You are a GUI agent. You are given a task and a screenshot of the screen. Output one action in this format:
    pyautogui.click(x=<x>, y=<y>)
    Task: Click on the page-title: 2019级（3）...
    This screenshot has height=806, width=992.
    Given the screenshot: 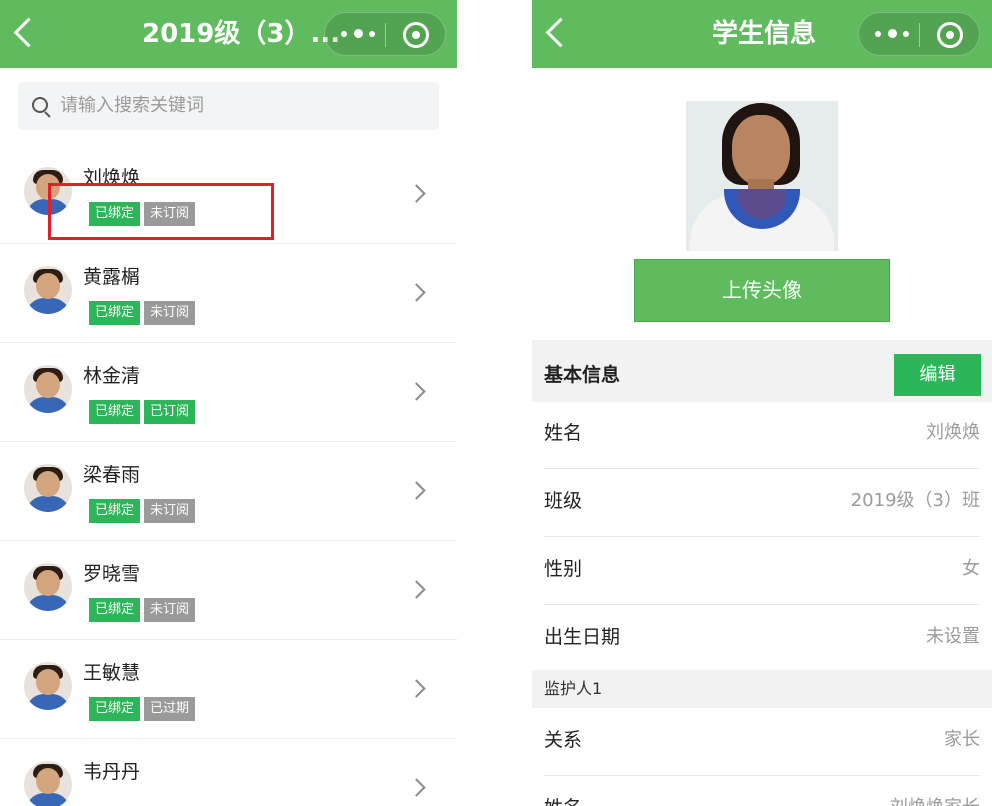 What is the action you would take?
    pyautogui.click(x=241, y=34)
    